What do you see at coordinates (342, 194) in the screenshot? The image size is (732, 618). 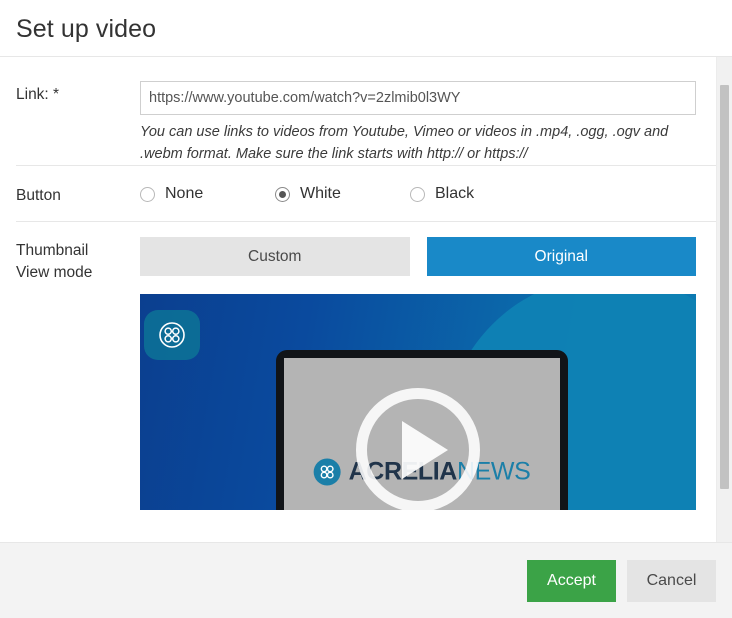 I see `radio-option-white: White` at bounding box center [342, 194].